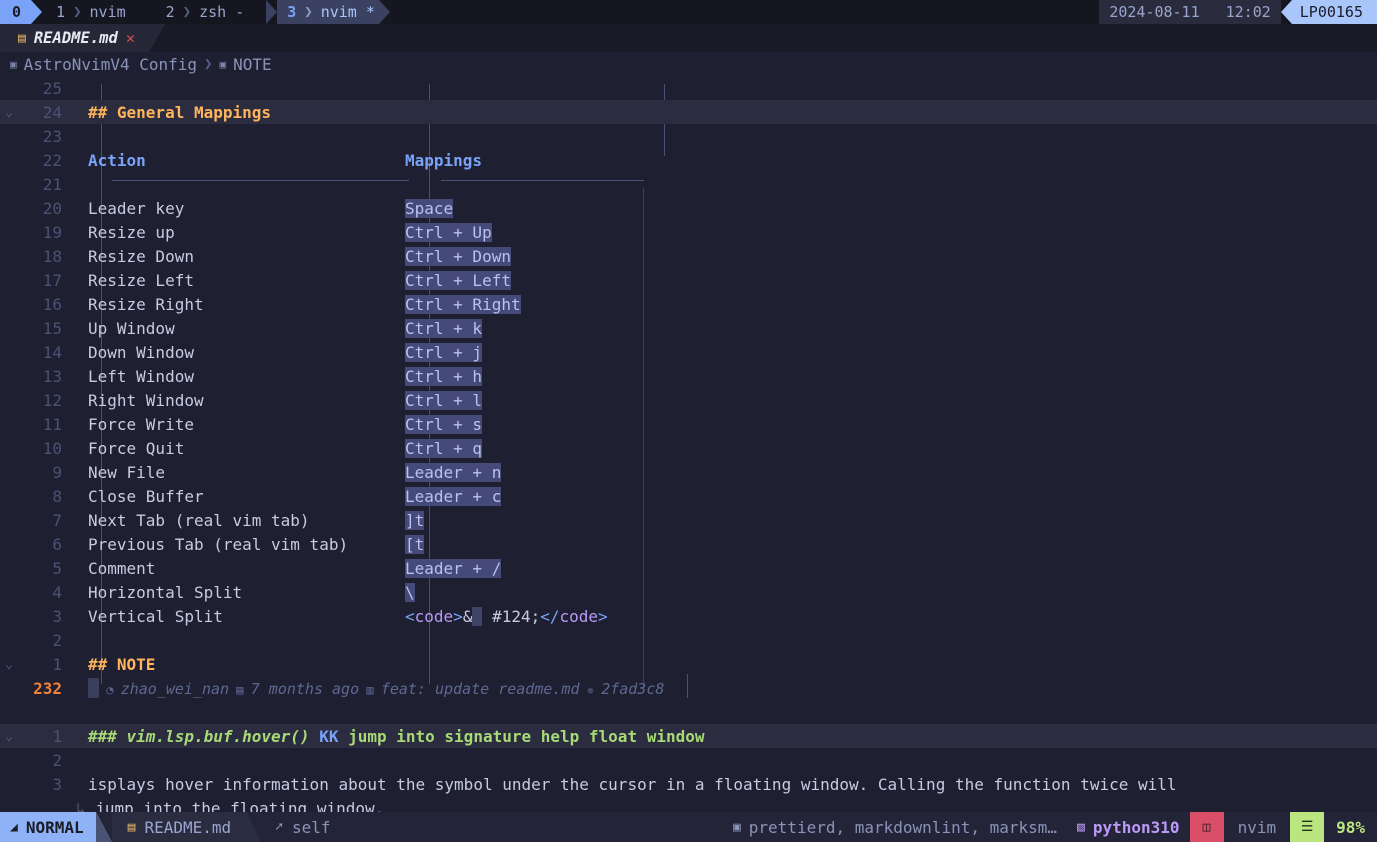  I want to click on editor-line: 18 Resize Down Ctrl + Down, so click(688, 256).